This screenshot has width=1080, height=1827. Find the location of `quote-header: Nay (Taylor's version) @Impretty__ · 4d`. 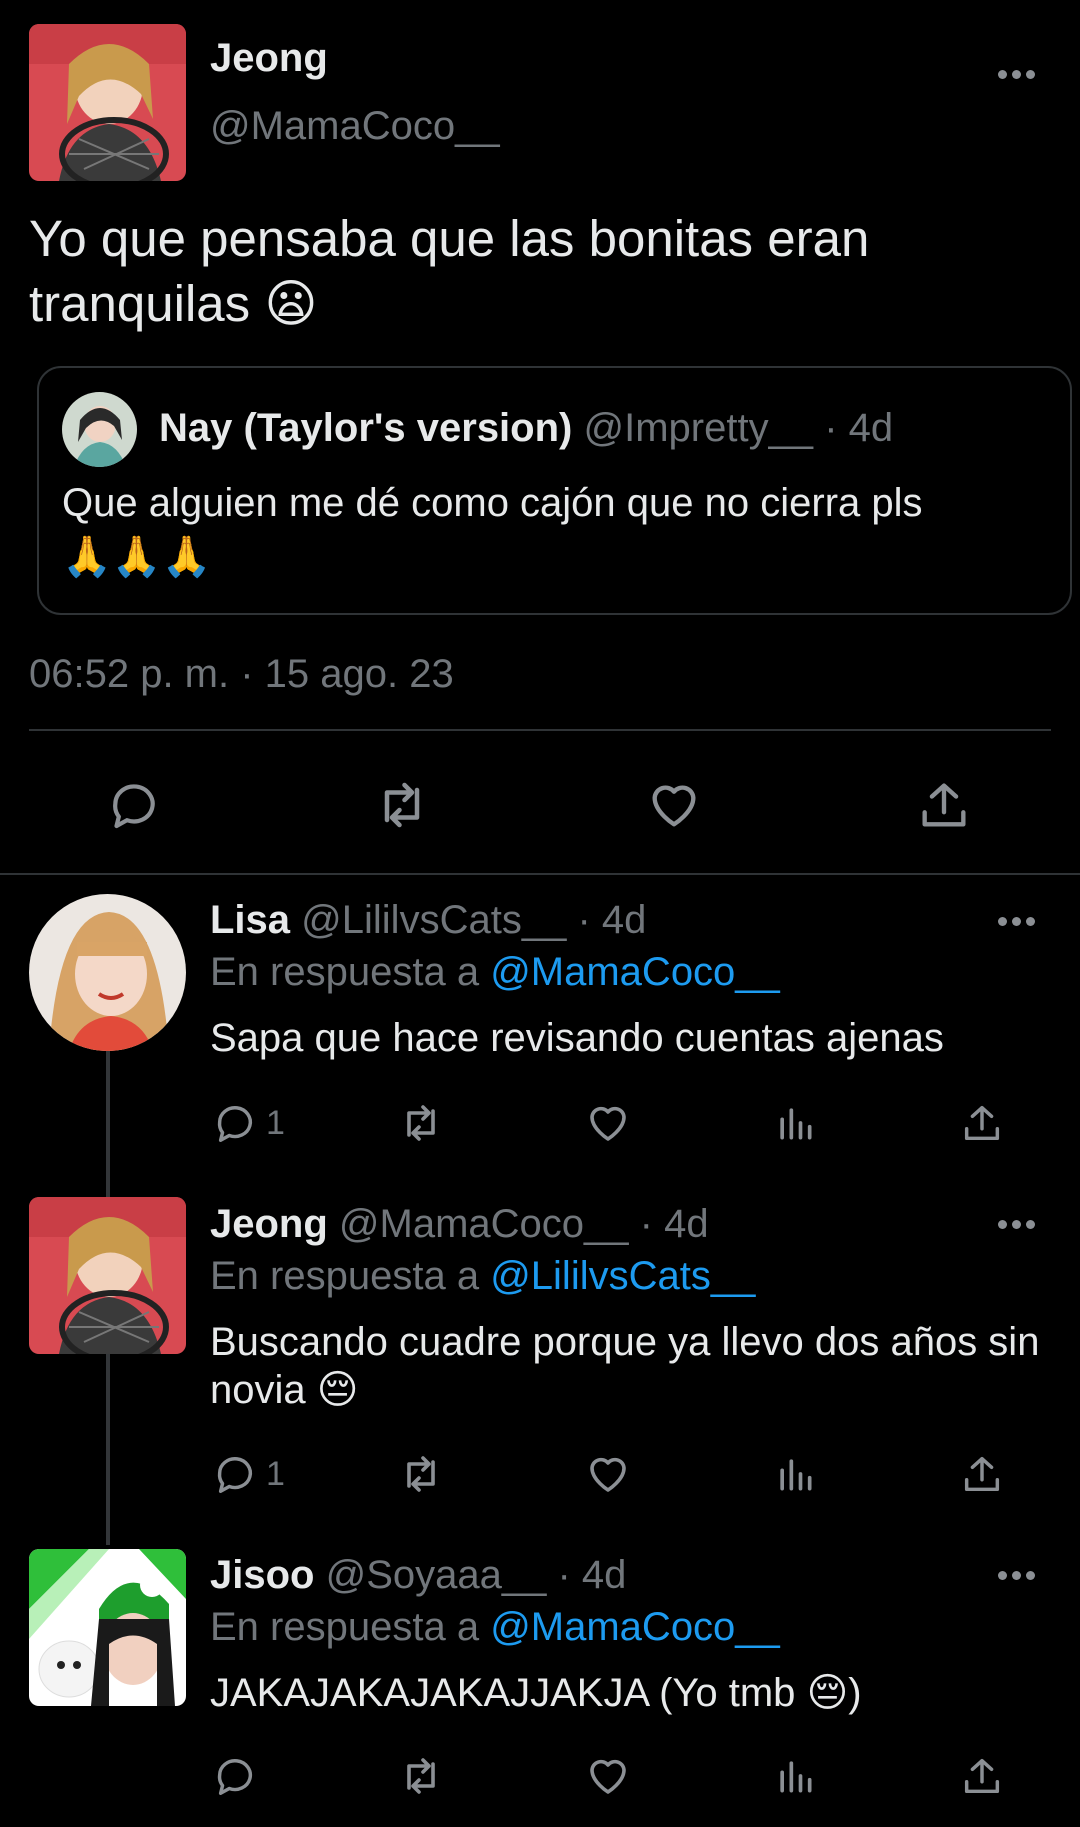

quote-header: Nay (Taylor's version) @Impretty__ · 4d is located at coordinates (526, 428).